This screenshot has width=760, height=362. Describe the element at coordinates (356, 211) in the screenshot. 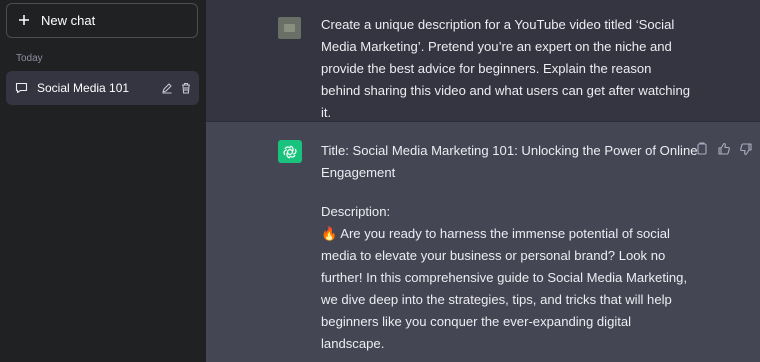

I see `description-label: Description:` at that location.